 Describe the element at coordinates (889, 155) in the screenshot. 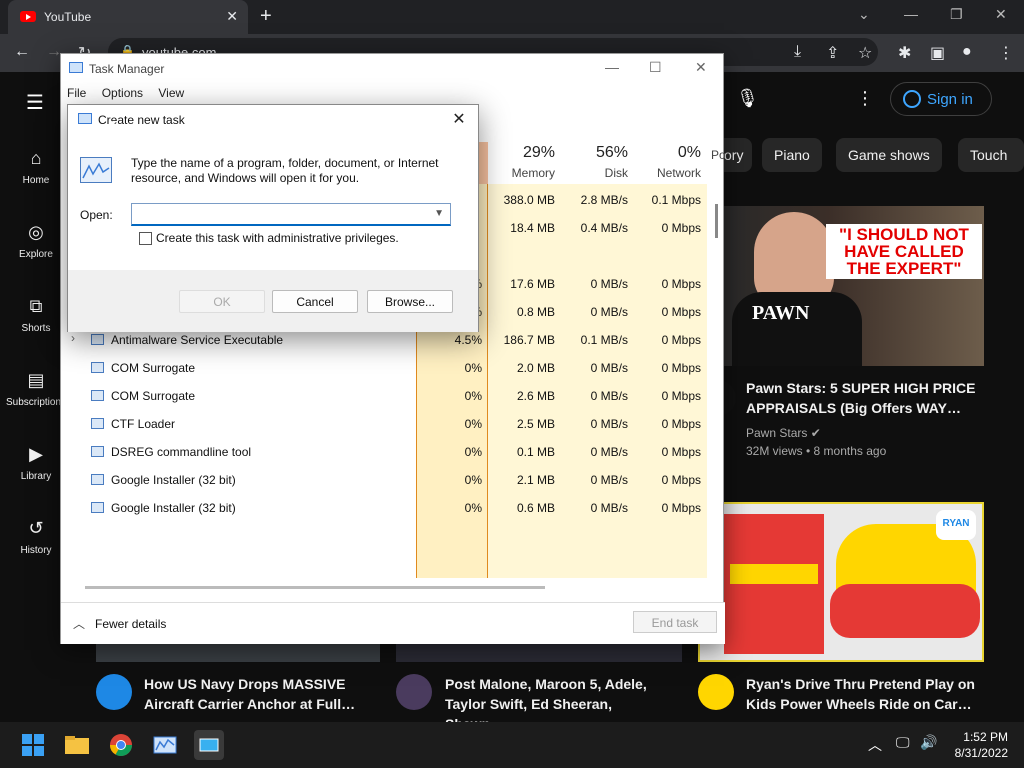

I see `chip-game-shows: Game shows` at that location.